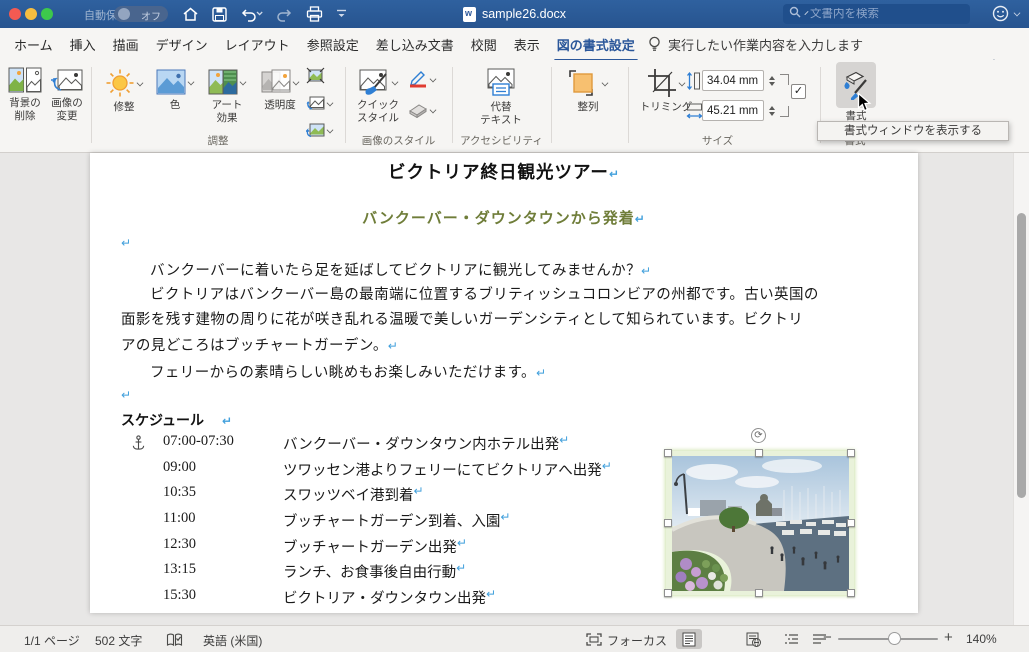 The width and height of the screenshot is (1029, 652). What do you see at coordinates (791, 639) in the screenshot?
I see `outline-view-button` at bounding box center [791, 639].